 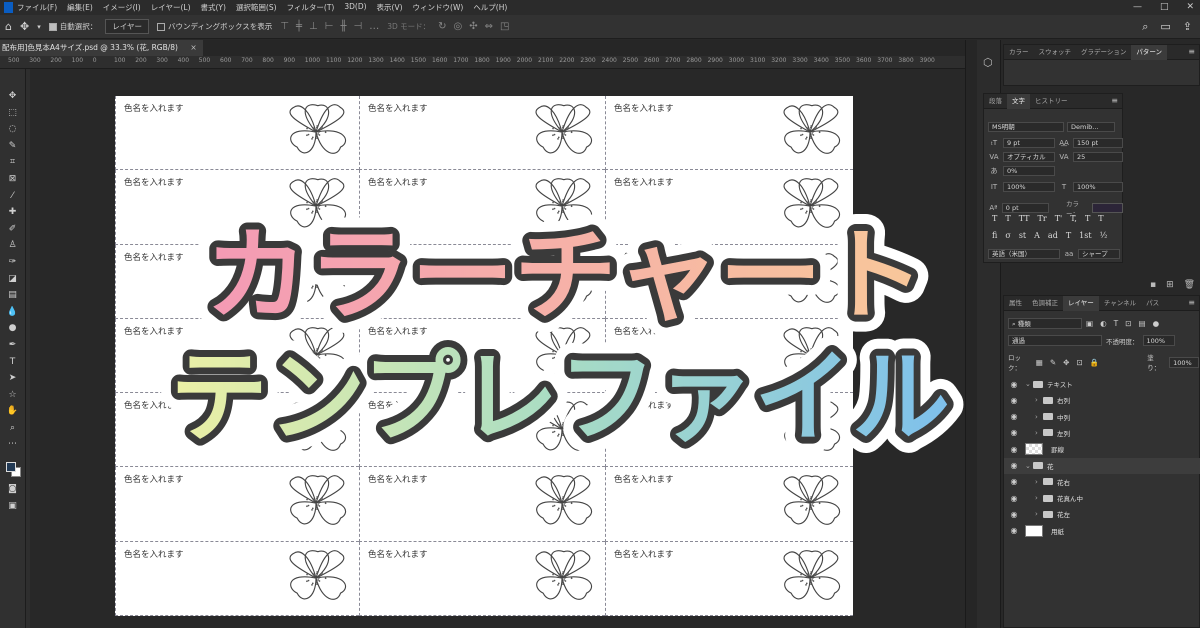 I want to click on filter-toggle-icon: ●, so click(x=1156, y=323).